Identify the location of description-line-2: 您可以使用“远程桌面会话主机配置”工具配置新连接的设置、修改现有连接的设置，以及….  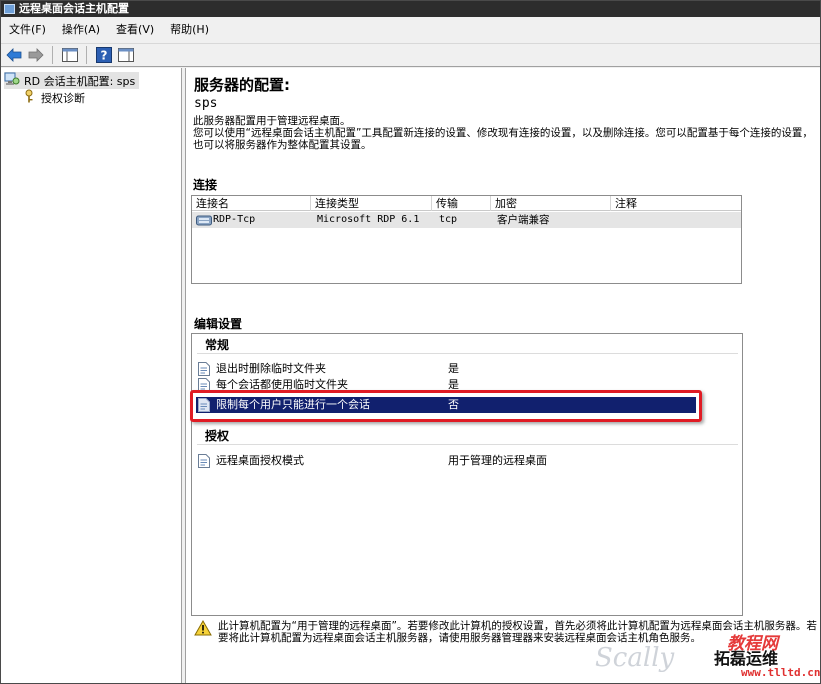
(503, 139).